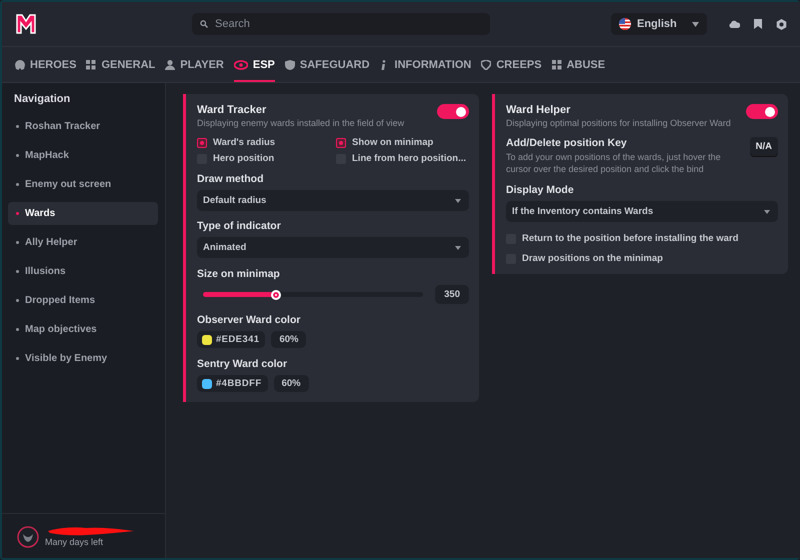  What do you see at coordinates (83, 242) in the screenshot?
I see `nav-item: Ally Helper` at bounding box center [83, 242].